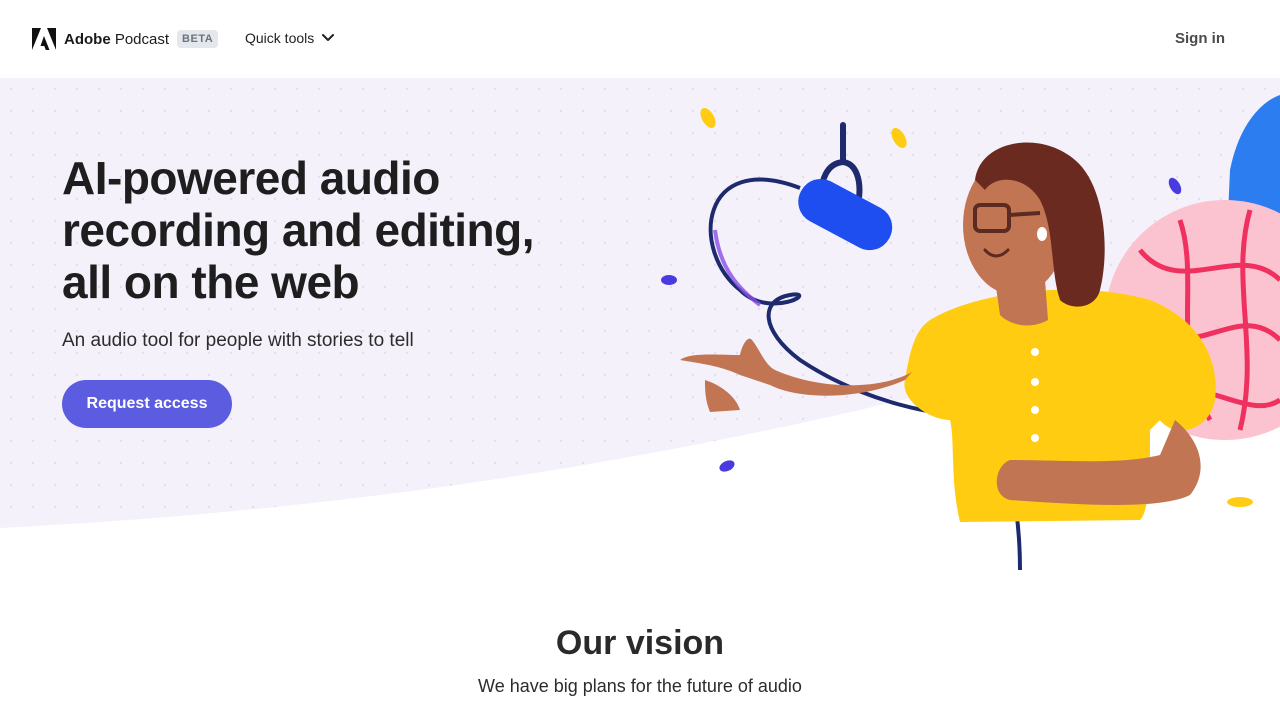 The height and width of the screenshot is (720, 1280). What do you see at coordinates (298, 230) in the screenshot?
I see `hero-title-line: recording and editing,` at bounding box center [298, 230].